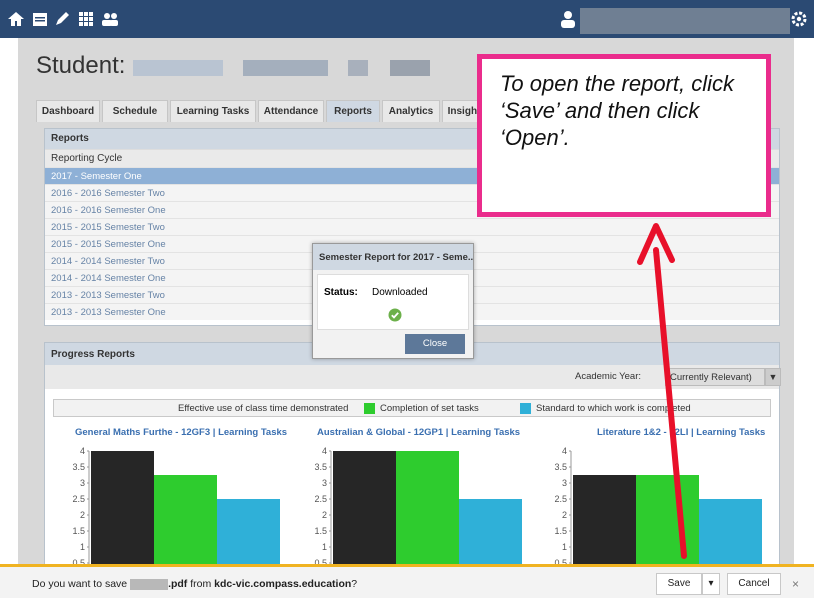 This screenshot has width=814, height=598. I want to click on cancel-button: Cancel, so click(754, 584).